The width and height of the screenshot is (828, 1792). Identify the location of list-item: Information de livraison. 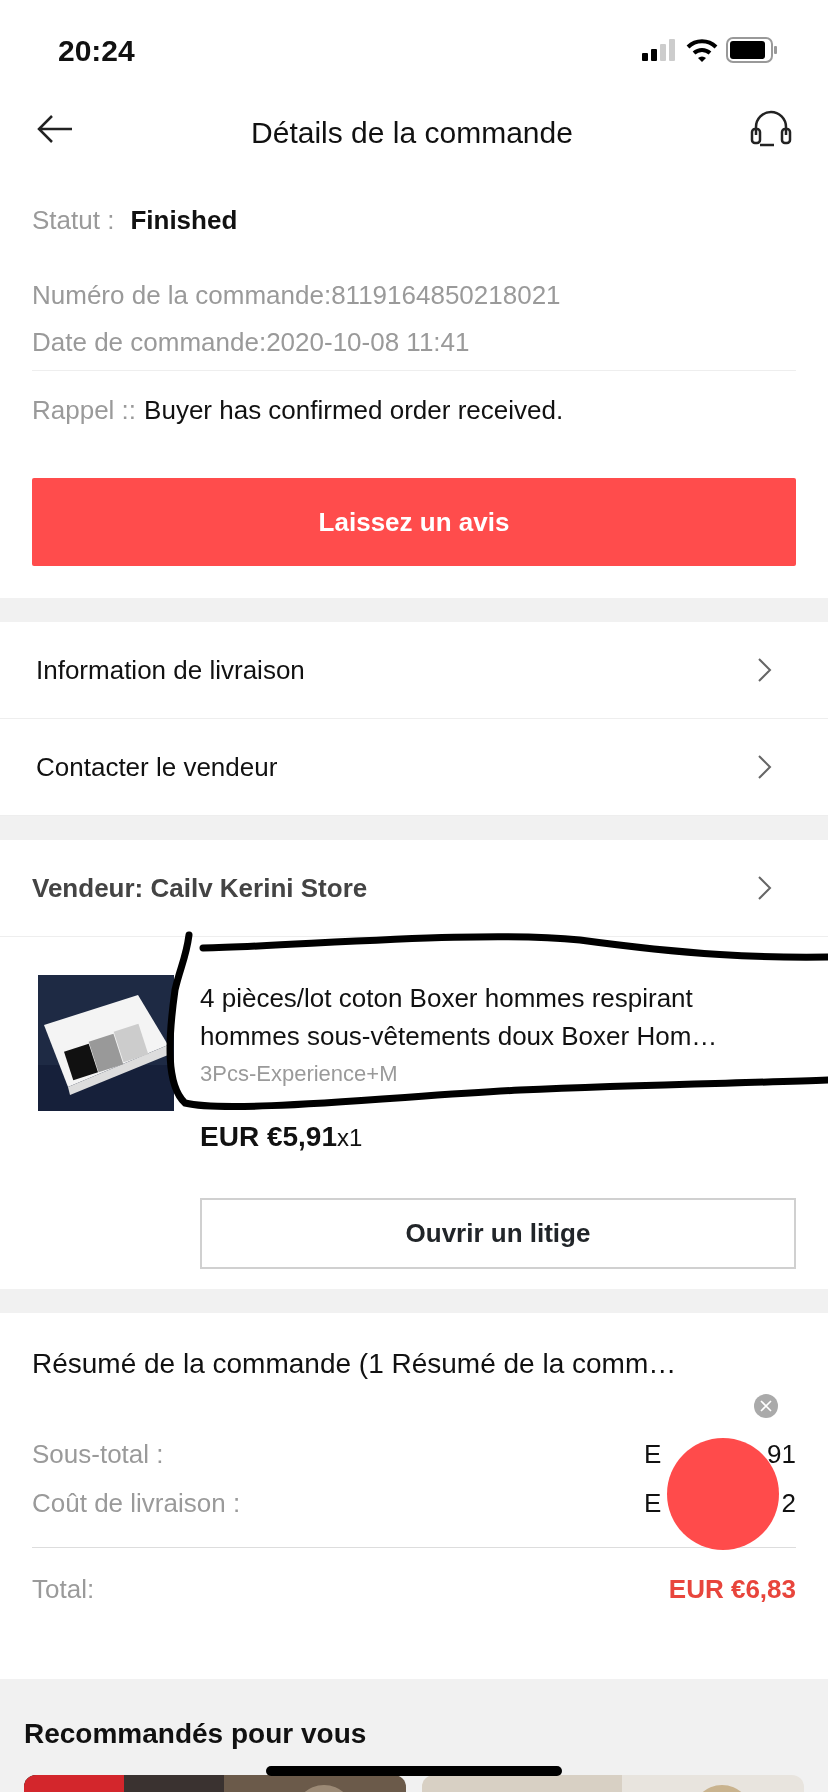
(414, 670).